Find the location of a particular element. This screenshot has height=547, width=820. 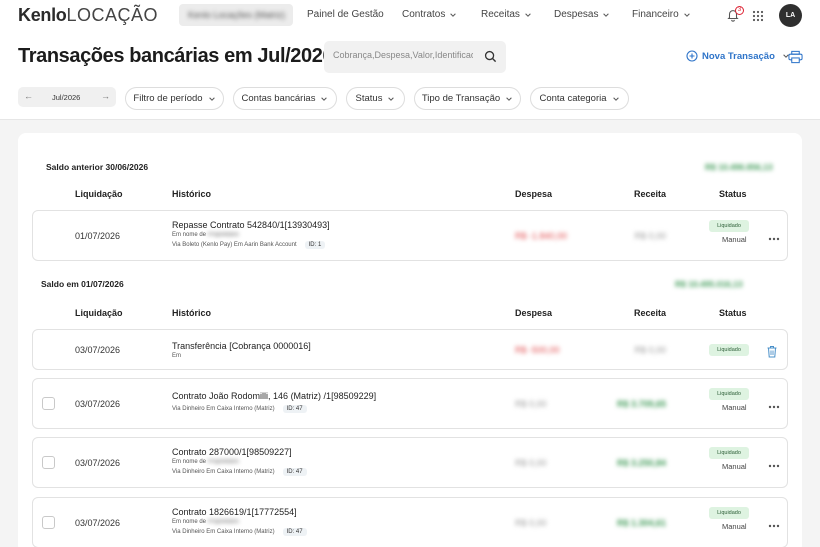

next-month-arrow-icon: → is located at coordinates (105, 96).